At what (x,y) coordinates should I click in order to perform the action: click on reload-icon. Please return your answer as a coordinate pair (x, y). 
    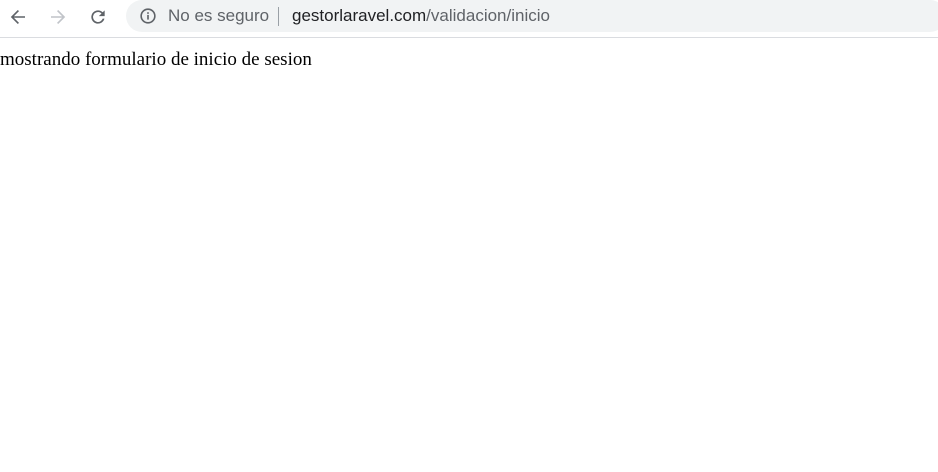
    Looking at the image, I should click on (98, 17).